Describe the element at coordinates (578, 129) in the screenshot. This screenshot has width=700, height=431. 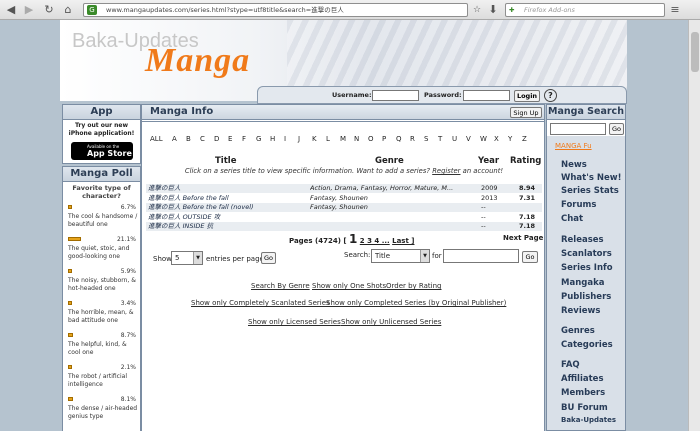
I see `manga-search-input` at that location.